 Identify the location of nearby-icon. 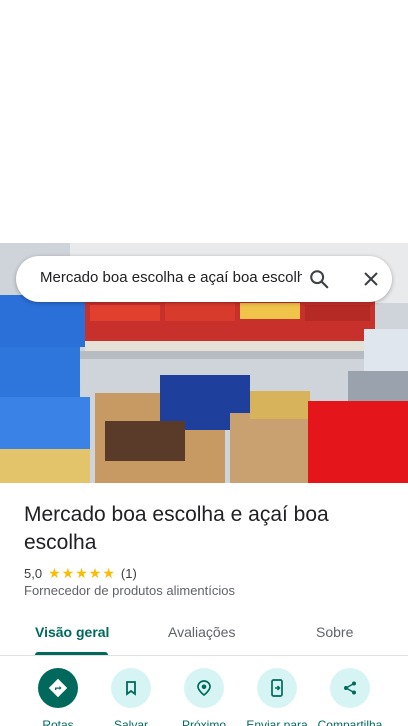
(204, 688).